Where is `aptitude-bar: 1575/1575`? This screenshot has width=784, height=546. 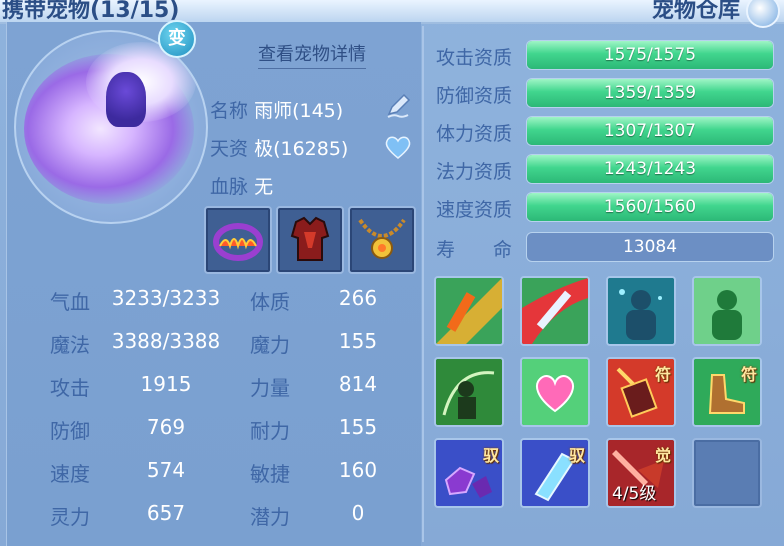
aptitude-bar: 1575/1575 is located at coordinates (650, 55).